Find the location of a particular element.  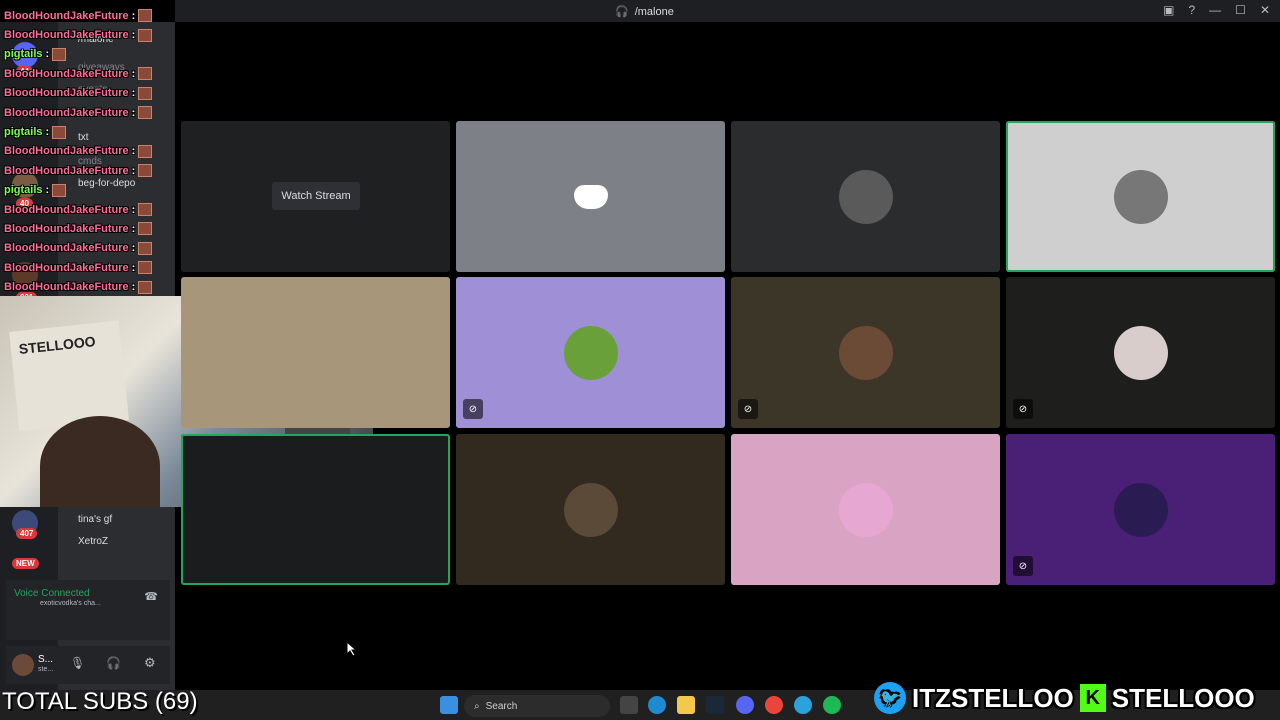

notification-badge: 407 is located at coordinates (27, 533).